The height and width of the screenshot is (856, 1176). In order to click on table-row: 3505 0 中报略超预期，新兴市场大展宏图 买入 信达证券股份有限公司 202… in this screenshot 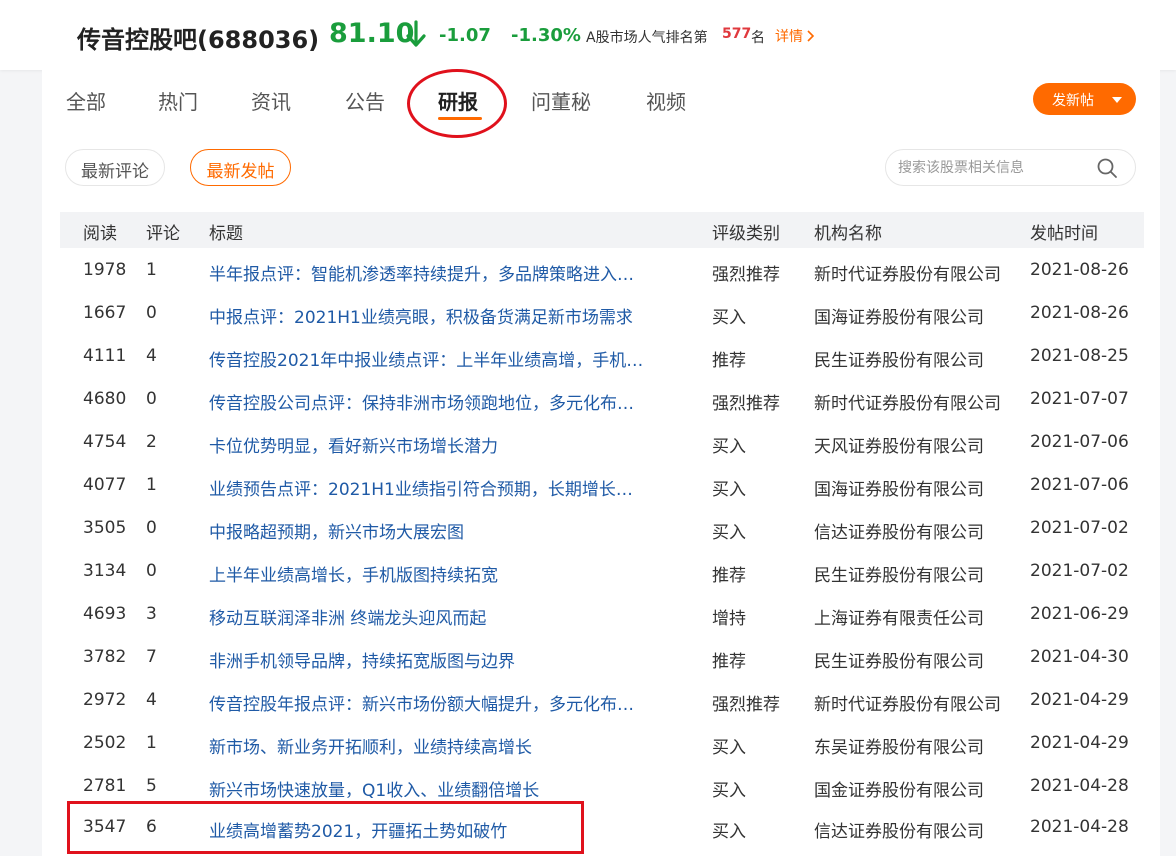, I will do `click(602, 527)`.